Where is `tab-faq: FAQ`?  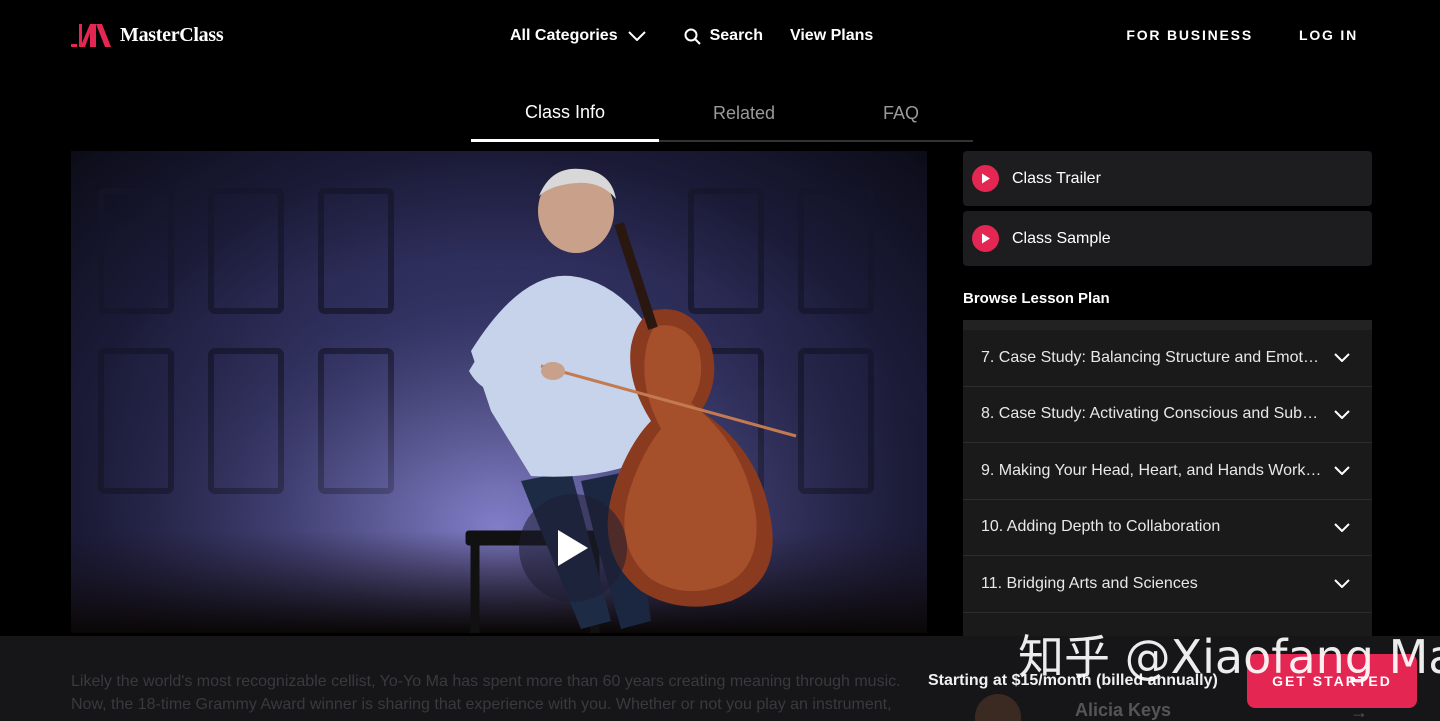
tab-faq: FAQ is located at coordinates (901, 113).